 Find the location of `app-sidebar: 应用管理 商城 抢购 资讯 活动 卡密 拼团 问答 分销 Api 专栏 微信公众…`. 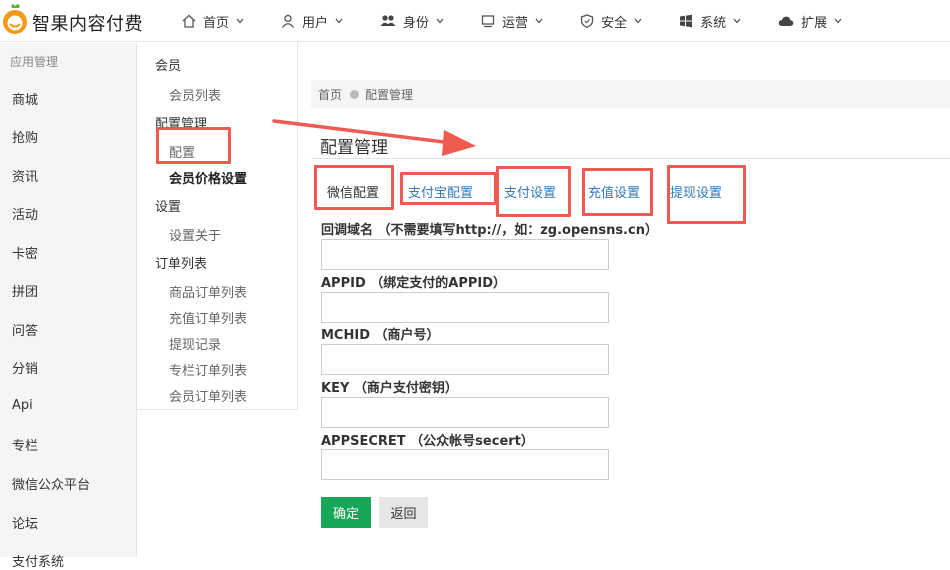

app-sidebar: 应用管理 商城 抢购 资讯 活动 卡密 拼团 问答 分销 Api 专栏 微信公众… is located at coordinates (68, 306).